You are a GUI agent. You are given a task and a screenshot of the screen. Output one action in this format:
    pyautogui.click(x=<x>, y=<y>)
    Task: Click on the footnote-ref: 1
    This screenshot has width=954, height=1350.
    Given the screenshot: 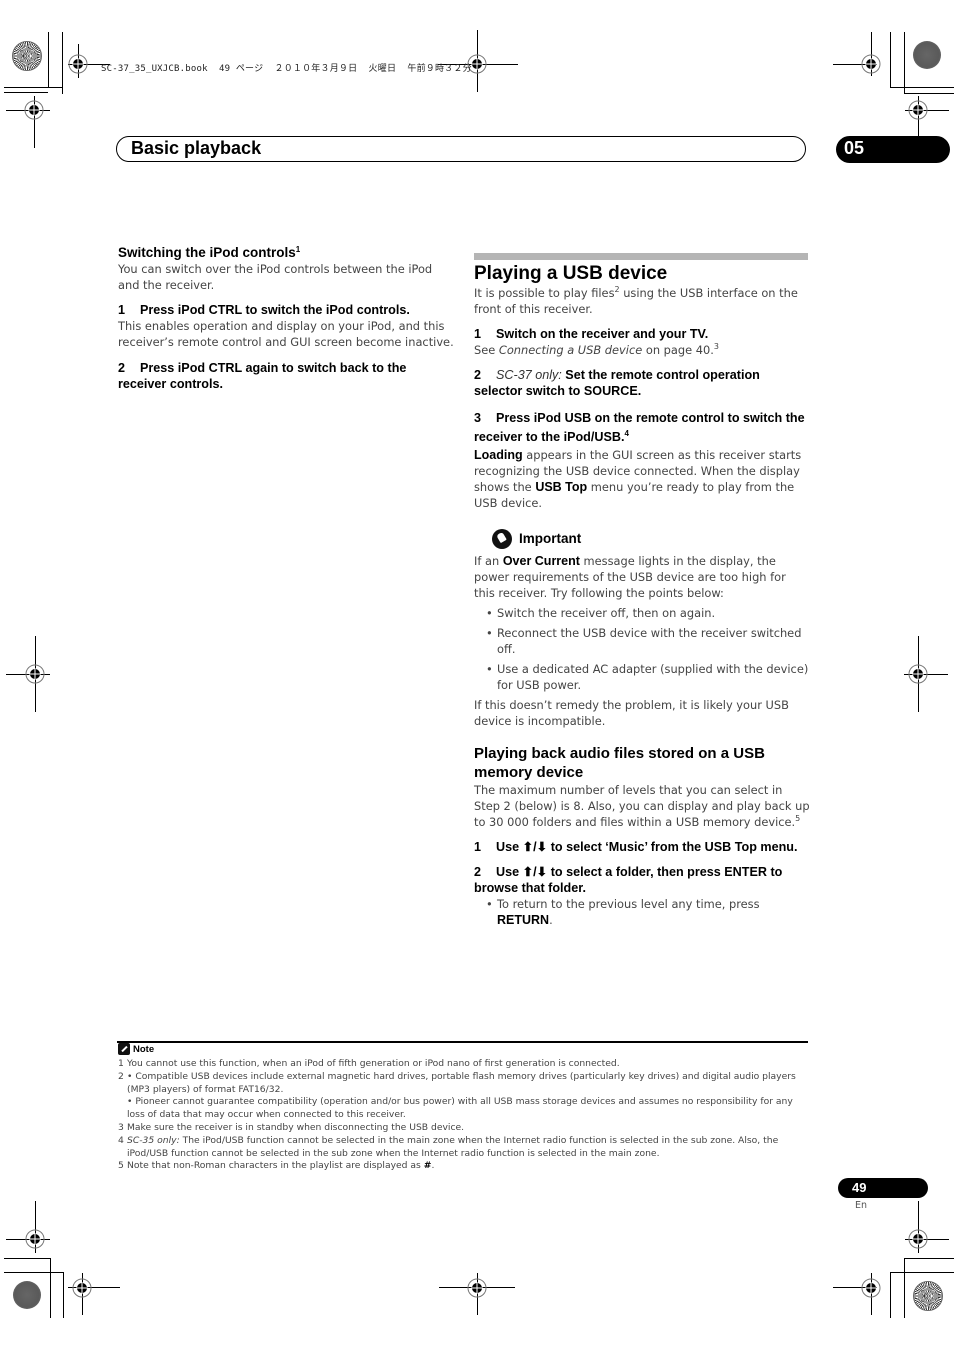 What is the action you would take?
    pyautogui.click(x=298, y=249)
    